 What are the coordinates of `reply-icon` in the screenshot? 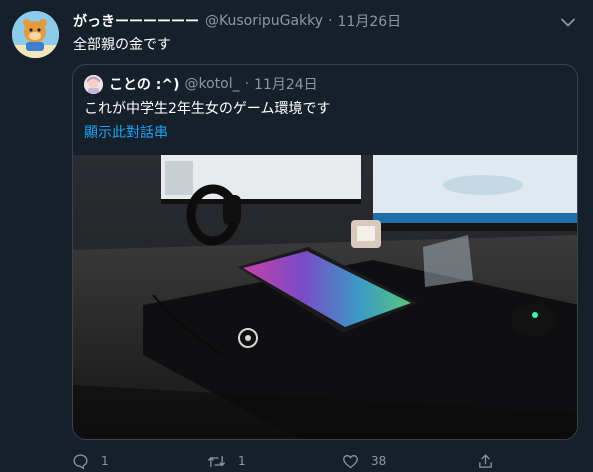 It's located at (80, 461).